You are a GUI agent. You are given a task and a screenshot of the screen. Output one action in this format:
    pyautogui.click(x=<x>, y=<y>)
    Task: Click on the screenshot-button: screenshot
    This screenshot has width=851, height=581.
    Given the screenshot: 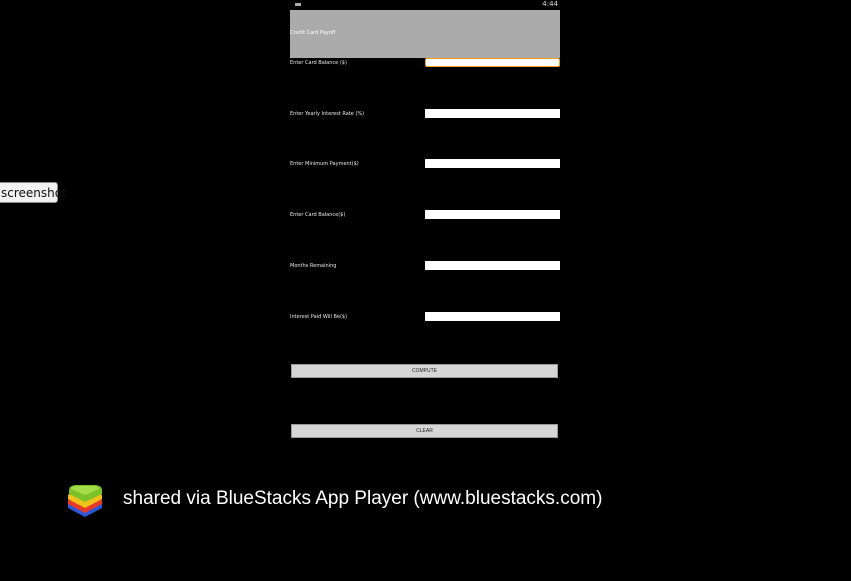 What is the action you would take?
    pyautogui.click(x=33, y=192)
    